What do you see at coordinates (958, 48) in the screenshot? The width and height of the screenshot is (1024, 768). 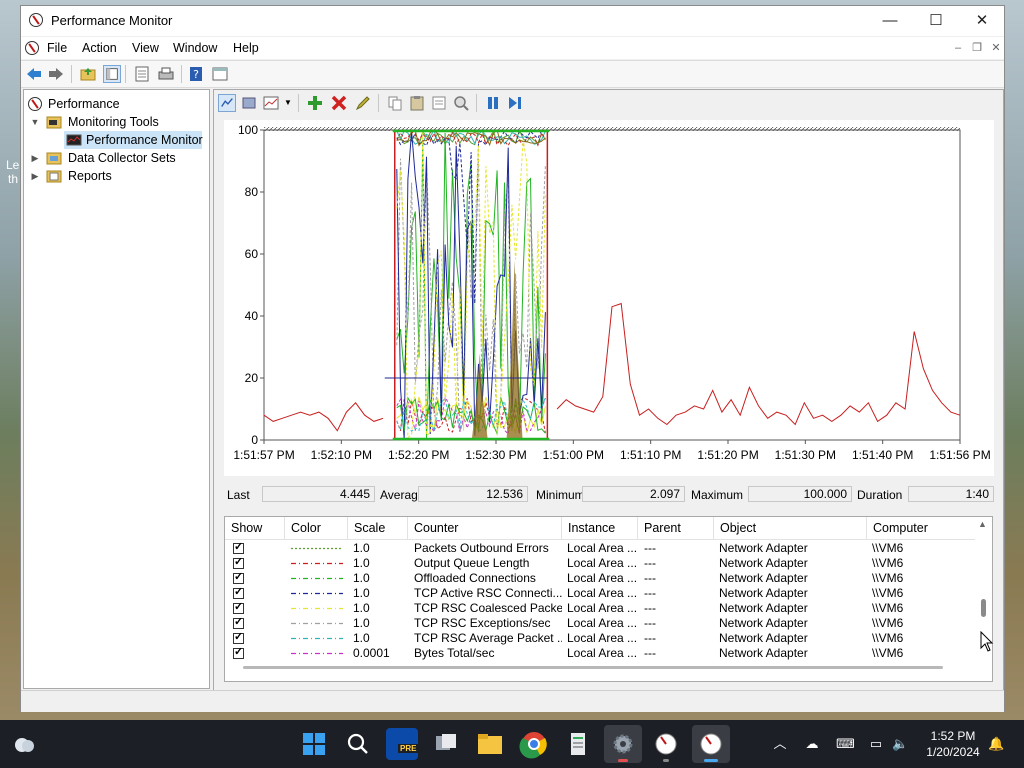 I see `mdi-minimize-icon: –` at bounding box center [958, 48].